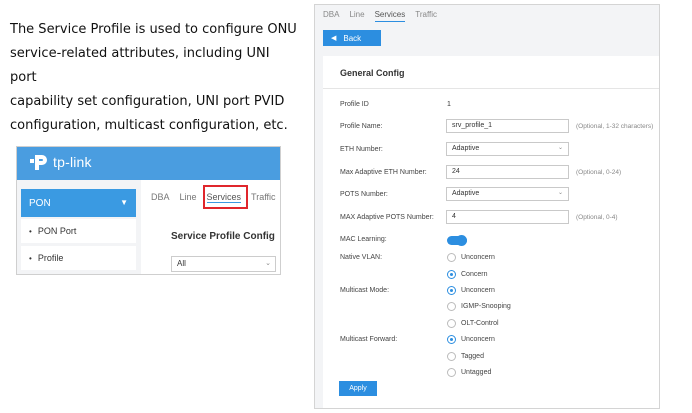  What do you see at coordinates (78, 203) in the screenshot?
I see `sidebar-group-pon: PON ▼` at bounding box center [78, 203].